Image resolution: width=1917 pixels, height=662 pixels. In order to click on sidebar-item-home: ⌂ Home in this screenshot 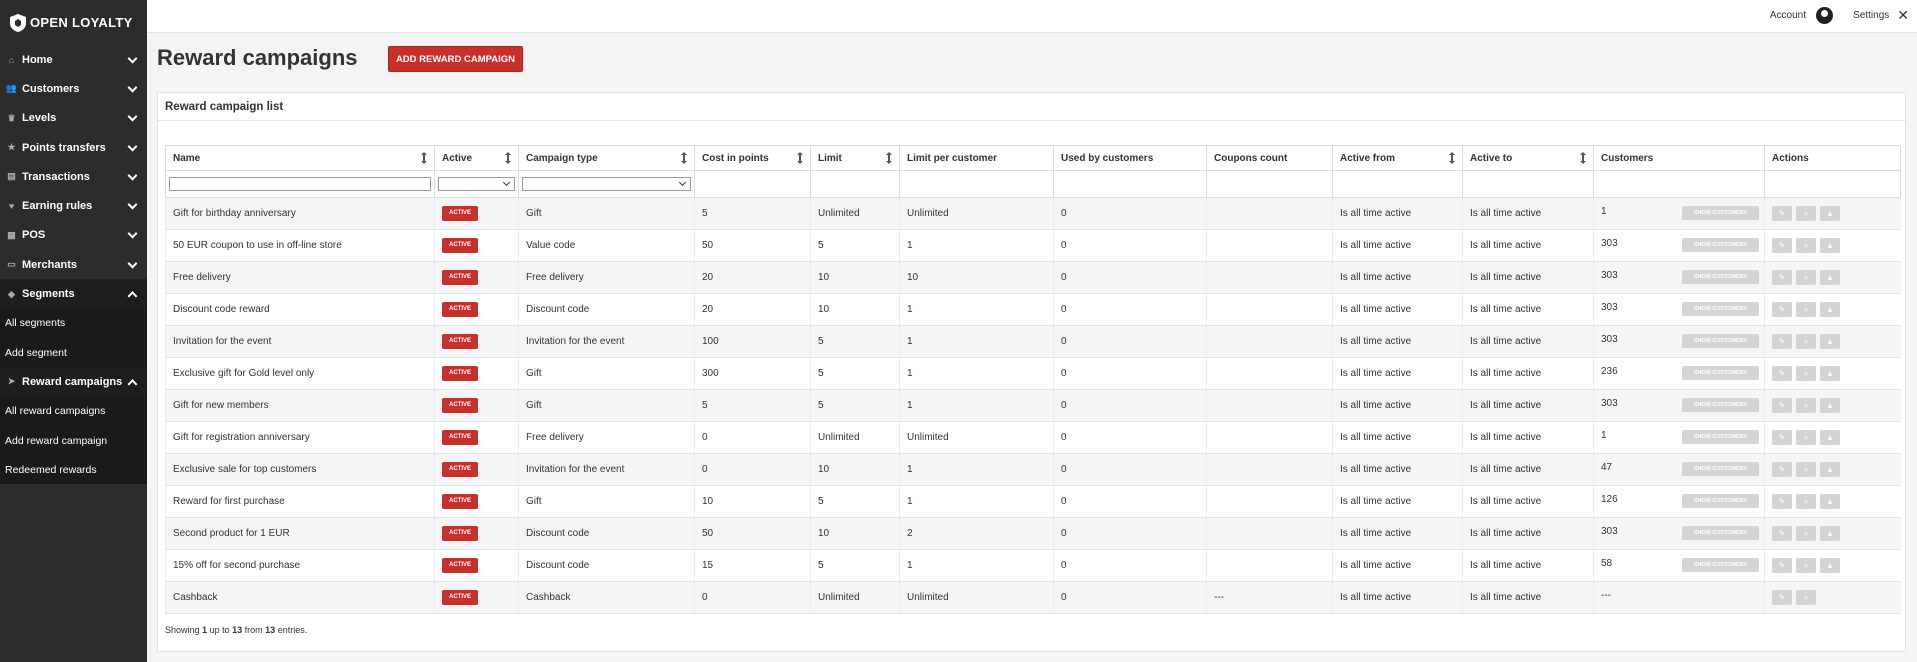, I will do `click(73, 59)`.